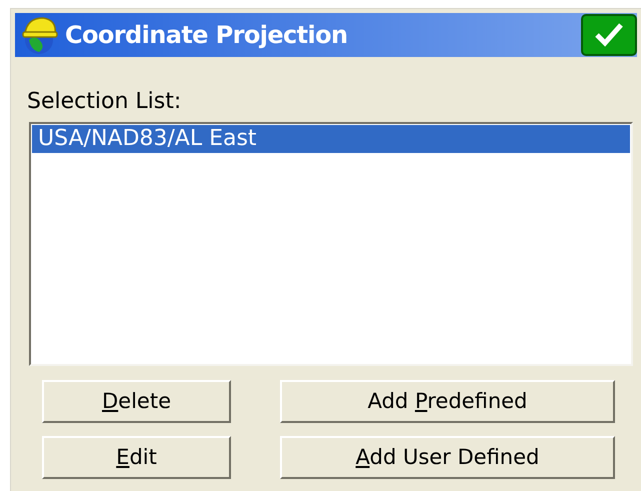 This screenshot has width=641, height=491. I want to click on dialog-button: Edit, so click(136, 457).